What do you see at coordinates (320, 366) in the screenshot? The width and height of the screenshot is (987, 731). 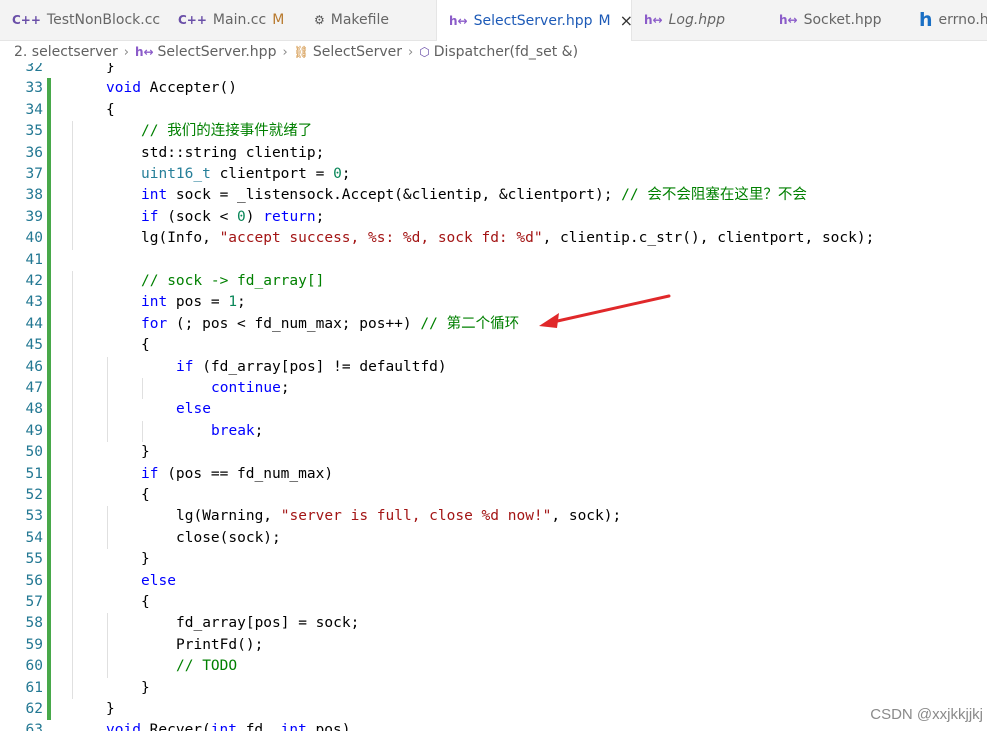 I see `code-token: (fd_array[pos] != defaultfd)` at bounding box center [320, 366].